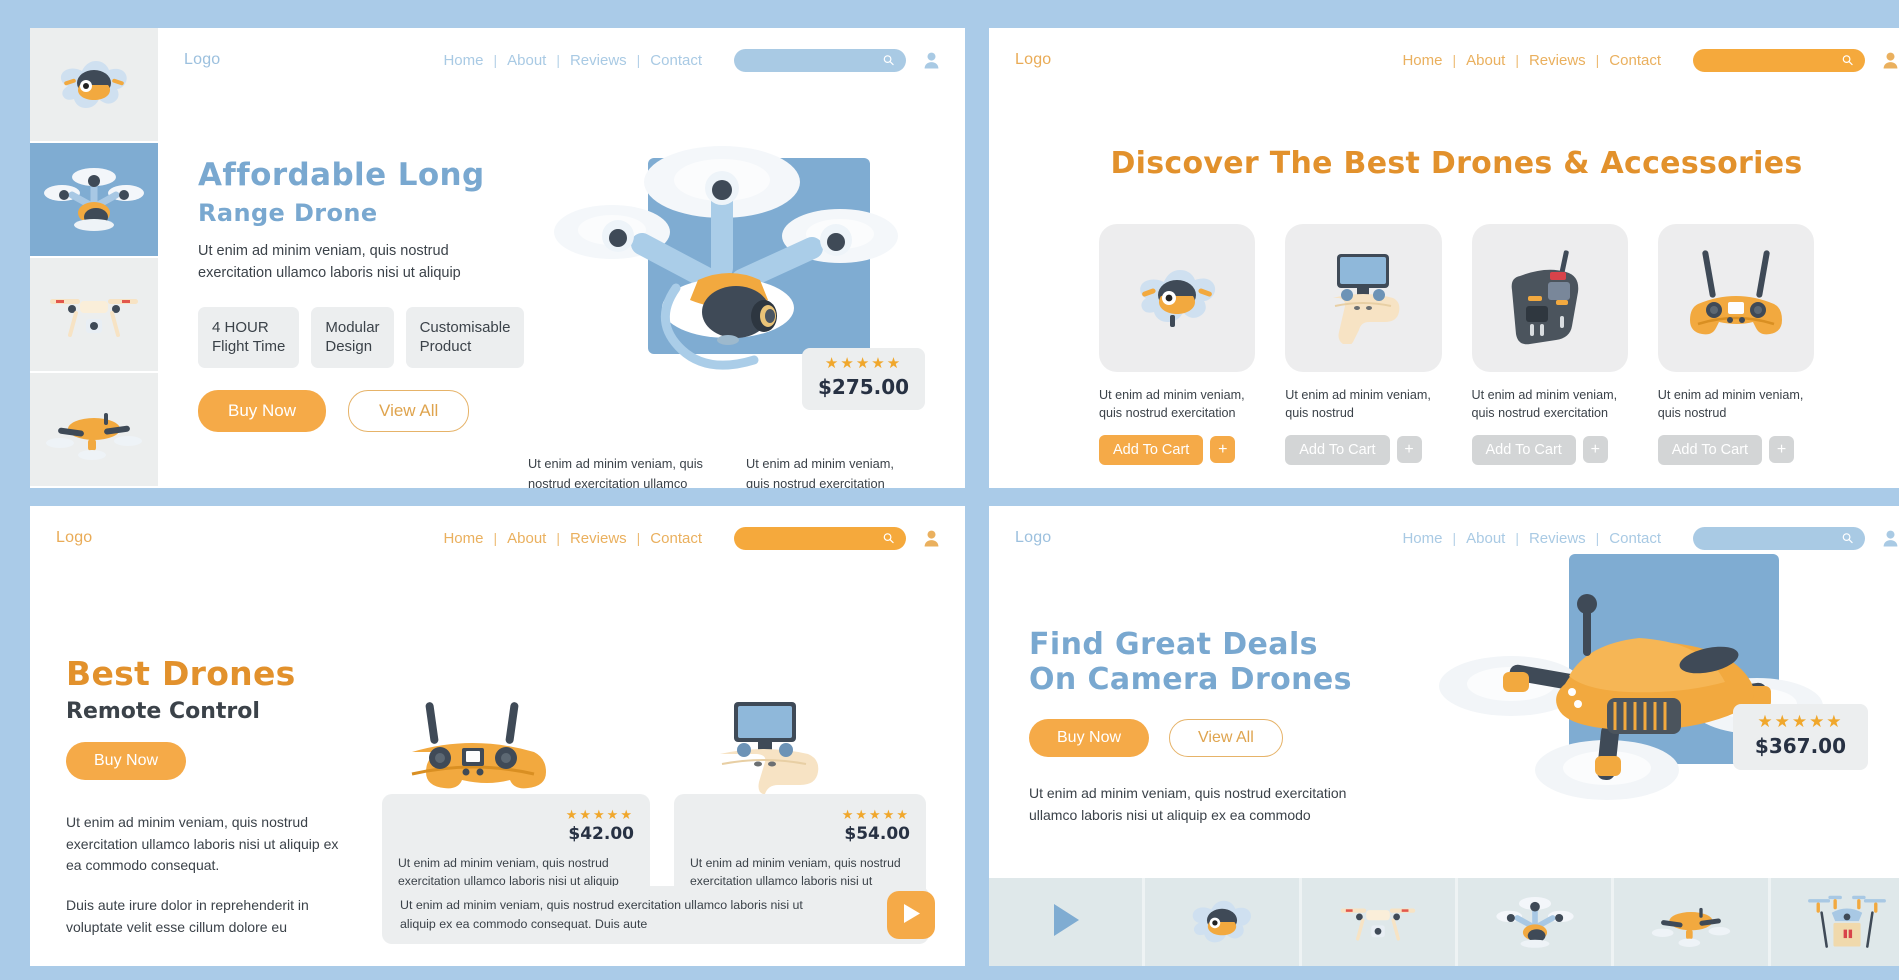 The width and height of the screenshot is (1899, 980). I want to click on chip-line-2: Product, so click(445, 347).